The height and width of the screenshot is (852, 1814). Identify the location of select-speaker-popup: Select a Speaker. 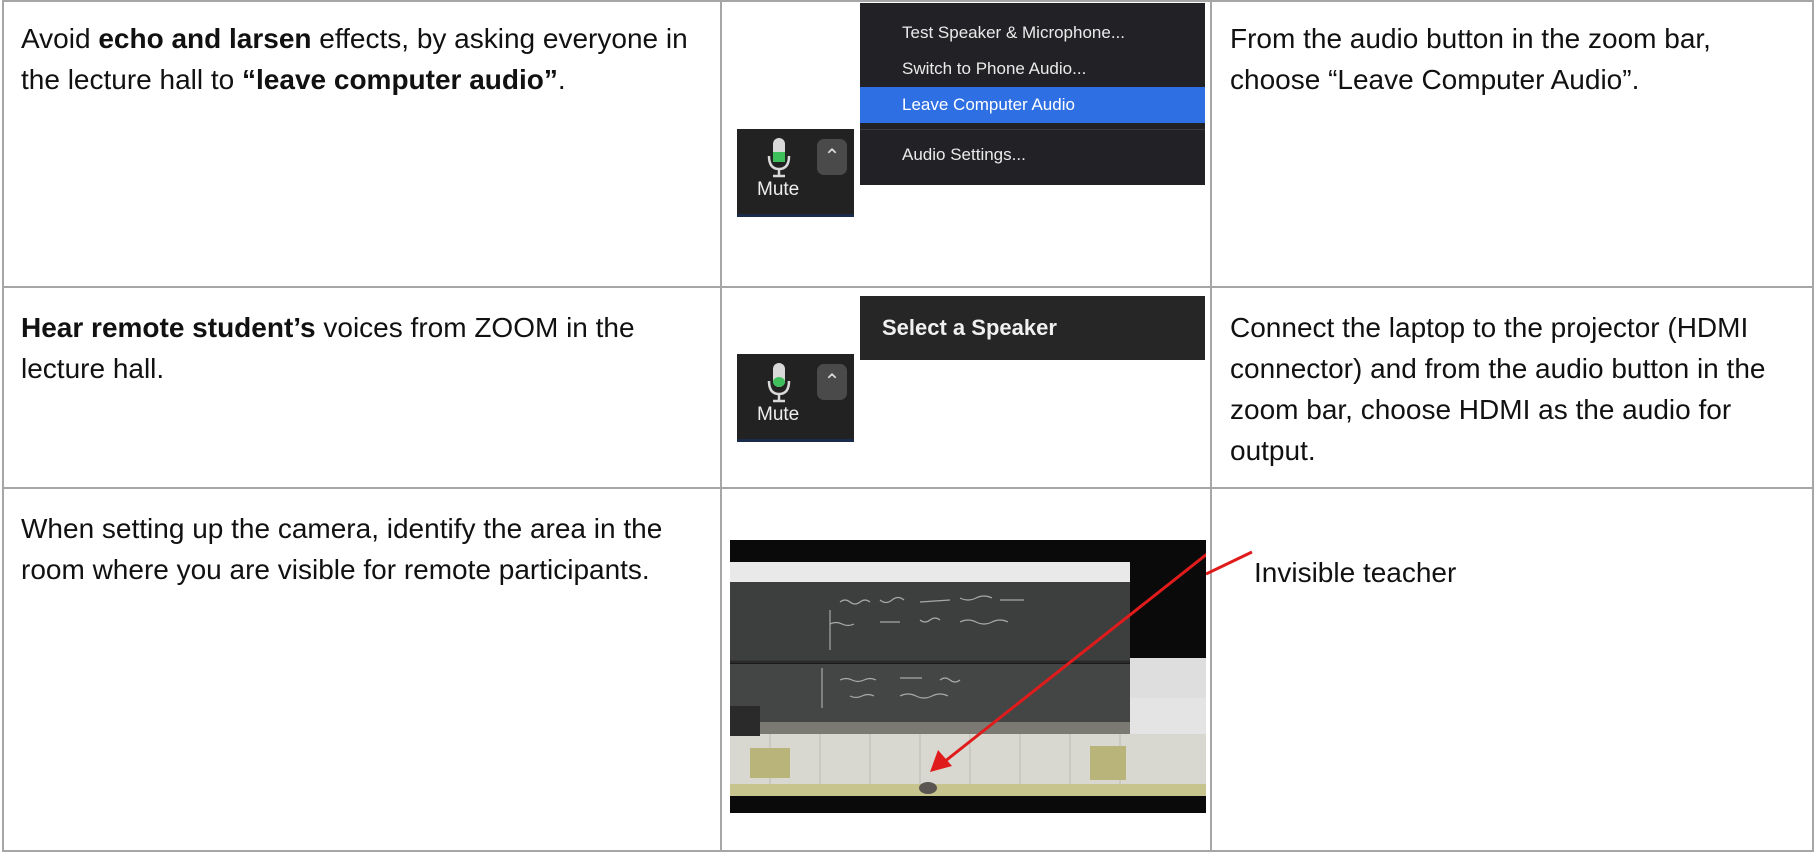
(1032, 328).